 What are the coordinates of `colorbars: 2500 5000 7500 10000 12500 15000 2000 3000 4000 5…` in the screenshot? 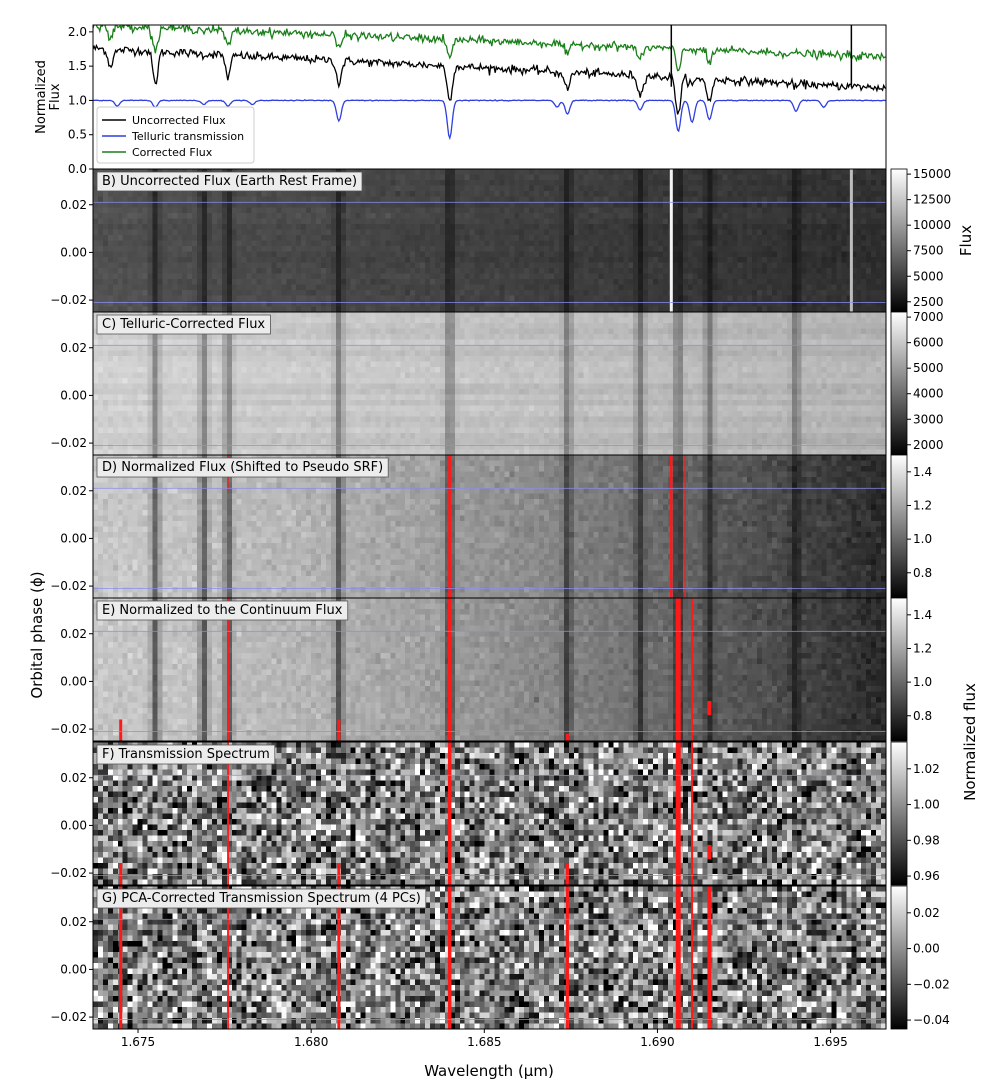 It's located at (934, 598).